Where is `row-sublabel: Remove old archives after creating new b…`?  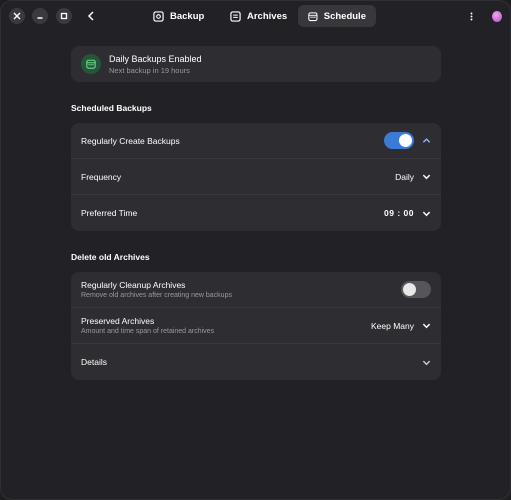 row-sublabel: Remove old archives after creating new b… is located at coordinates (156, 295).